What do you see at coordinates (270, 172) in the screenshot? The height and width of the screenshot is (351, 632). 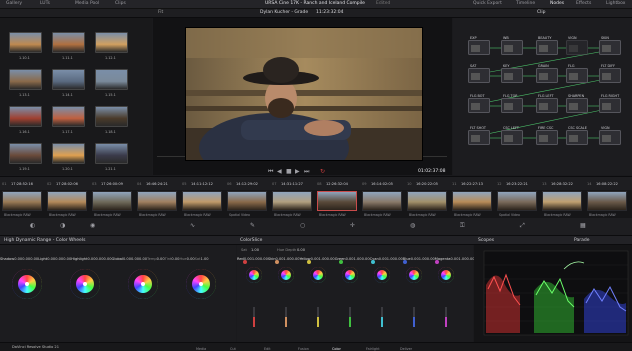 I see `first-frame-icon: ⏮` at bounding box center [270, 172].